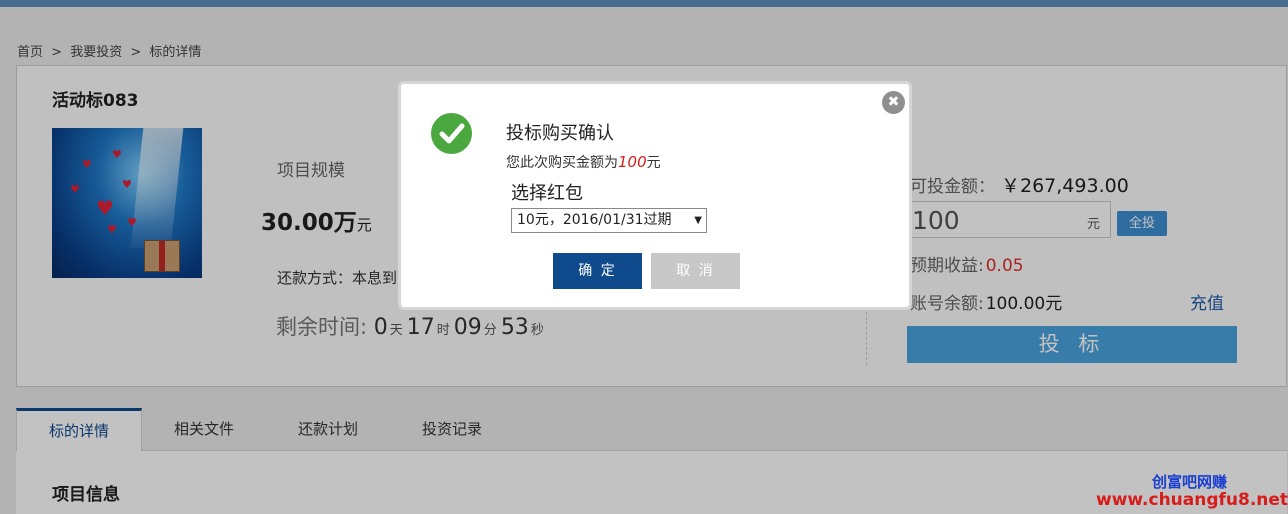 The width and height of the screenshot is (1288, 514). What do you see at coordinates (1190, 482) in the screenshot?
I see `watermark-text: 创富吧网赚` at bounding box center [1190, 482].